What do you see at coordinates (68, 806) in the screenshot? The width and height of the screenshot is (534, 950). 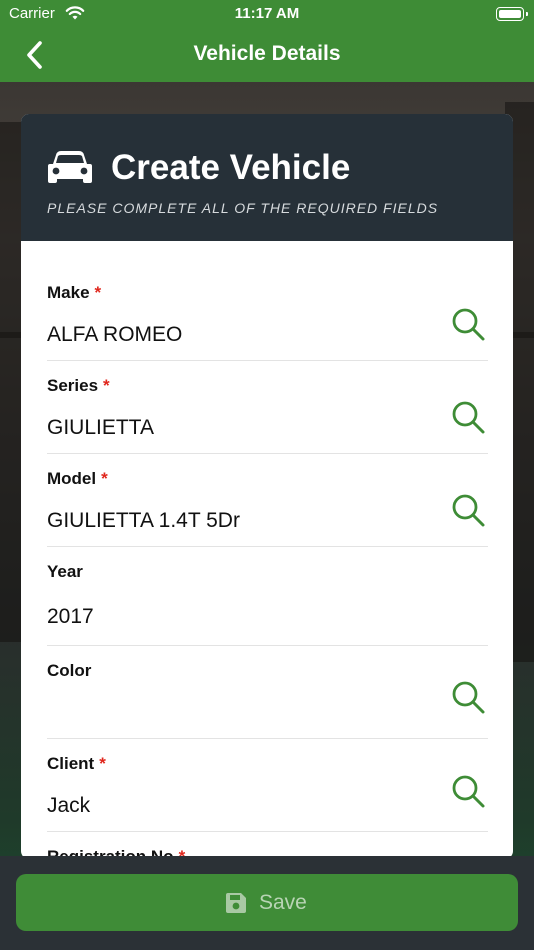 I see `client-value: Jack` at bounding box center [68, 806].